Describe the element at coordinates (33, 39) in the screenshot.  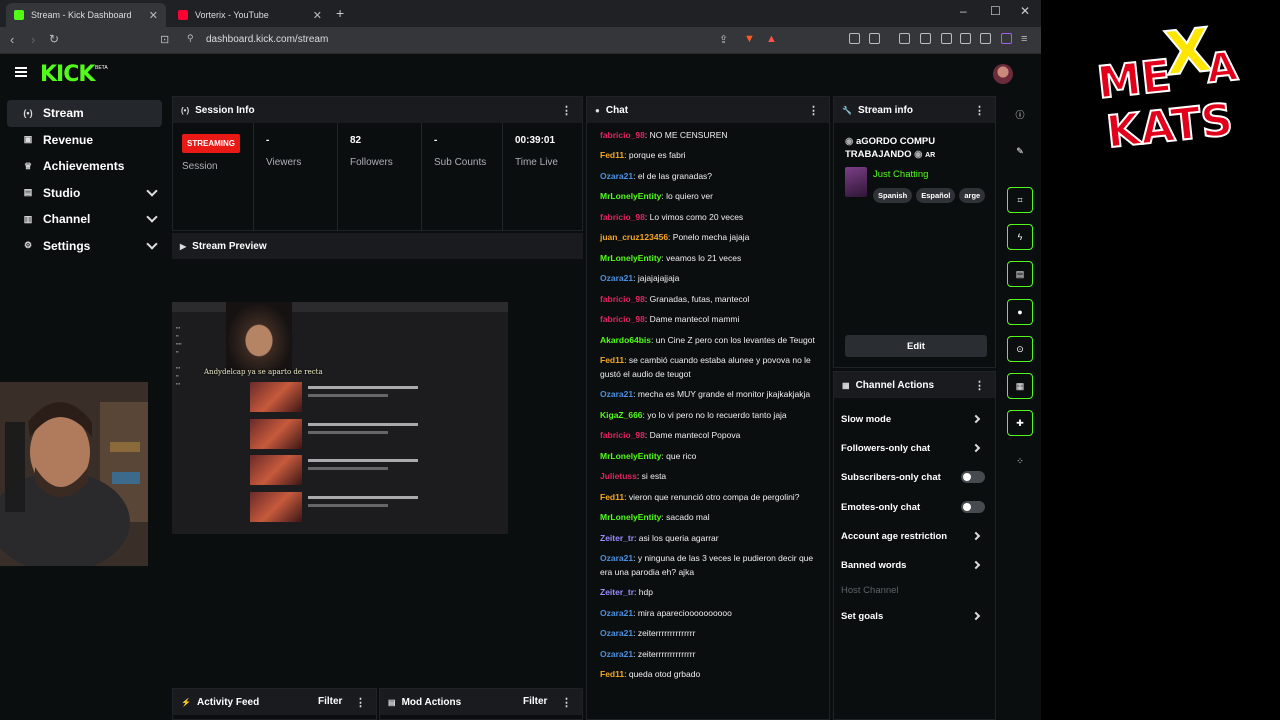
I see `forward-icon: ›` at that location.